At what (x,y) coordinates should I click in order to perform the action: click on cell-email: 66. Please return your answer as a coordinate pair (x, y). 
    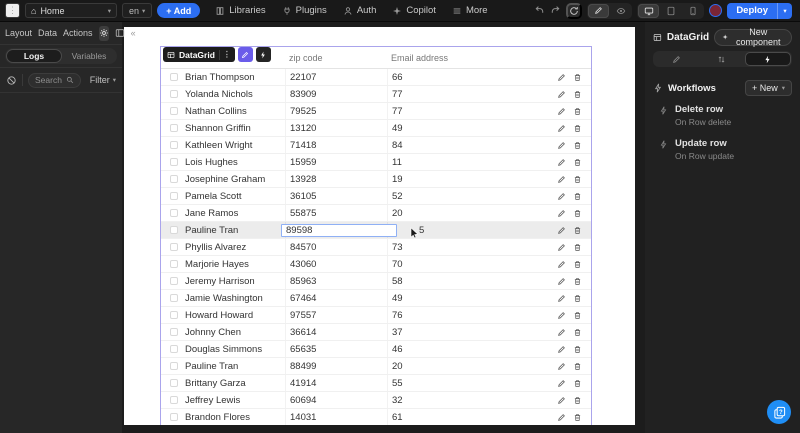
    Looking at the image, I should click on (470, 77).